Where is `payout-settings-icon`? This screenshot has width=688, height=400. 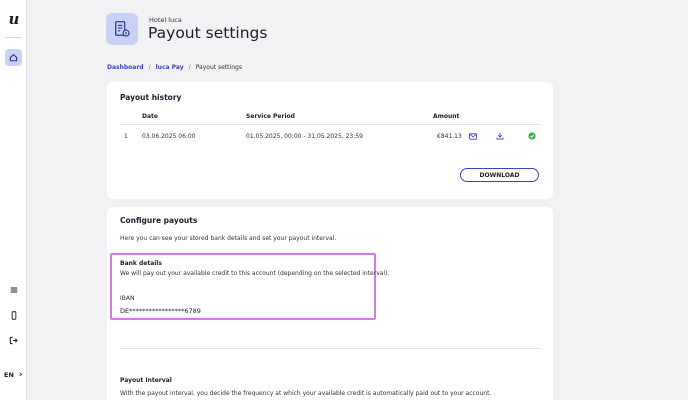
payout-settings-icon is located at coordinates (122, 29).